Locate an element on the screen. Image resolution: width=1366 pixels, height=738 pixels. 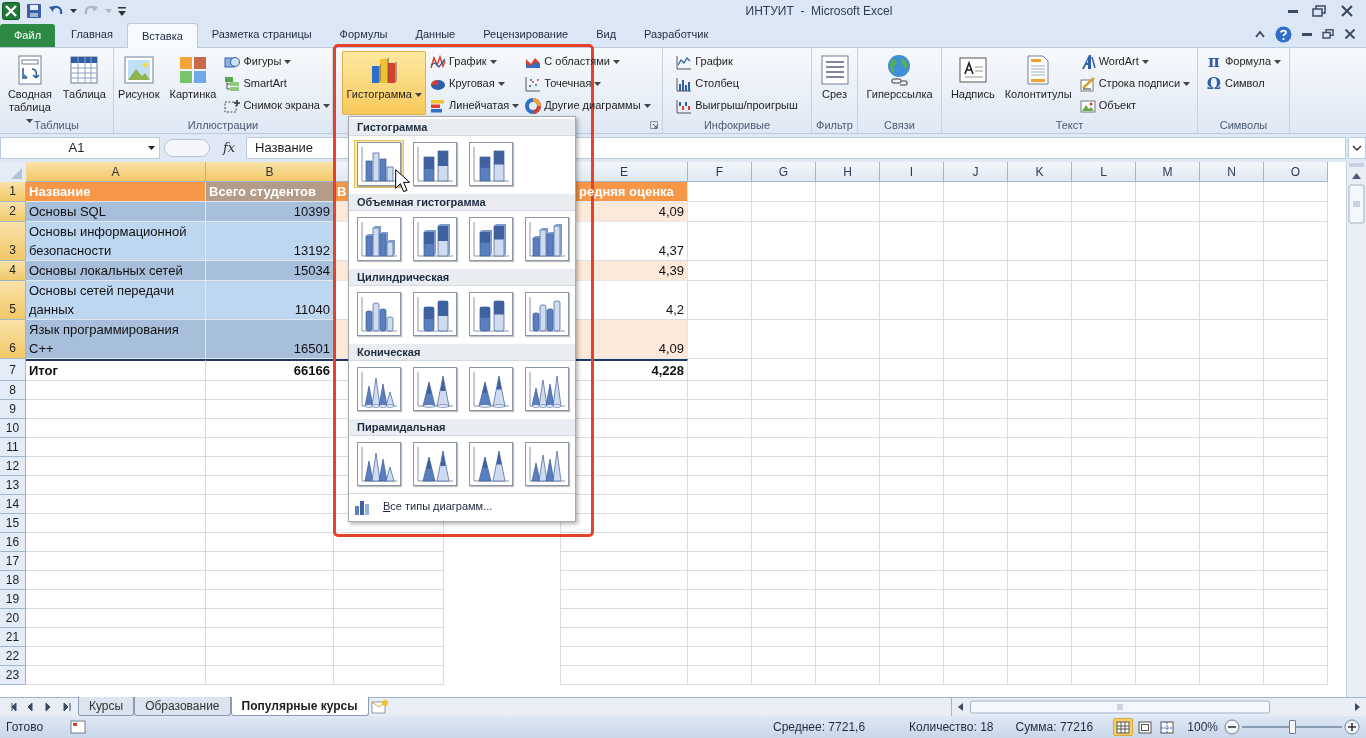
section-title: Гистограмма is located at coordinates (462, 127).